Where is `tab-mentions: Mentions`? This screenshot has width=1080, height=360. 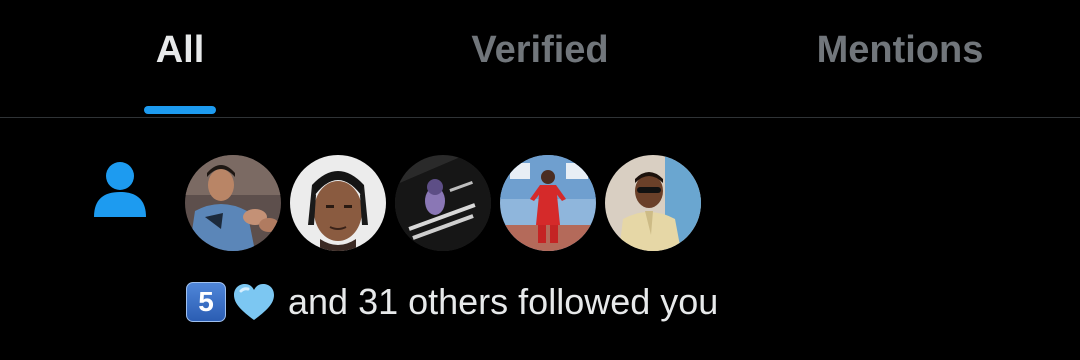 tab-mentions: Mentions is located at coordinates (900, 59).